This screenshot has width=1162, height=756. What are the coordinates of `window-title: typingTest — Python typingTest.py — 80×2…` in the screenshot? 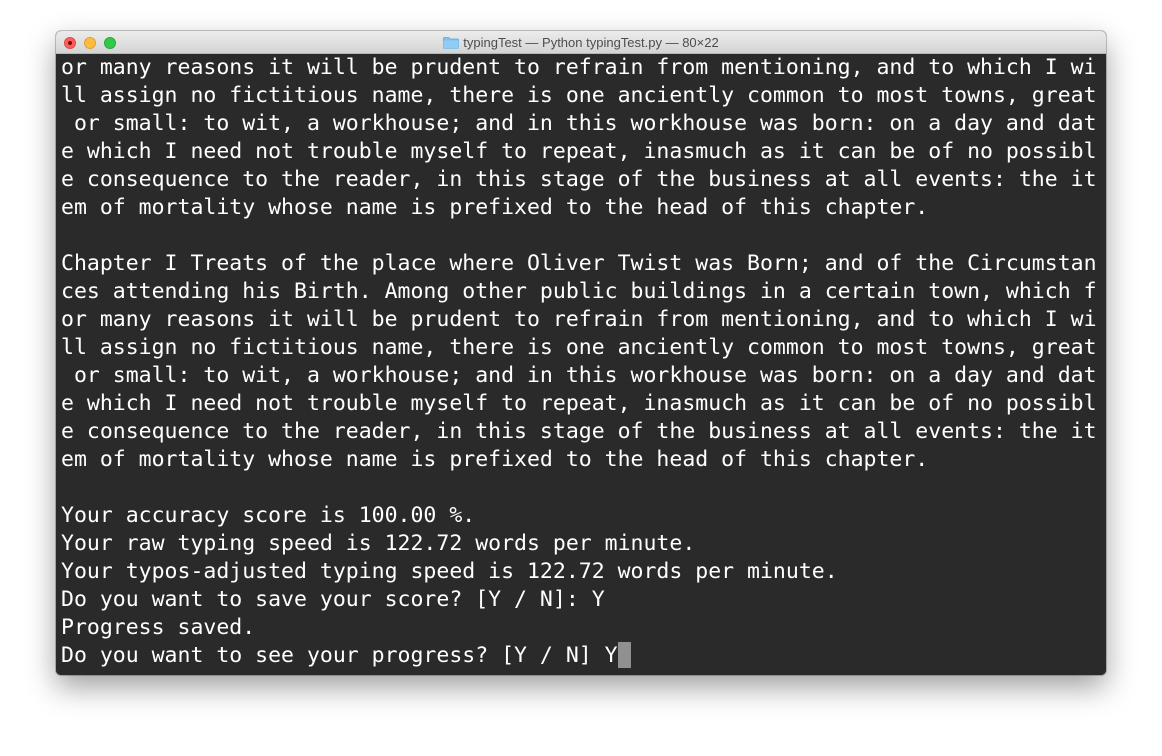 It's located at (591, 42).